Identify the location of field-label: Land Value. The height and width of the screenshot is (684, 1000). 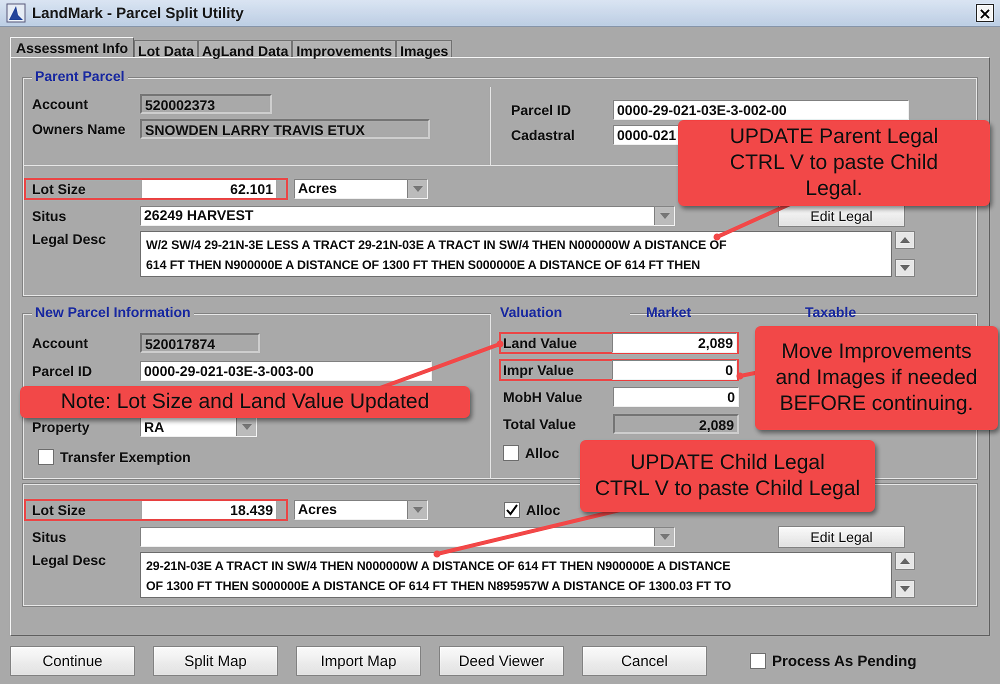
(540, 342).